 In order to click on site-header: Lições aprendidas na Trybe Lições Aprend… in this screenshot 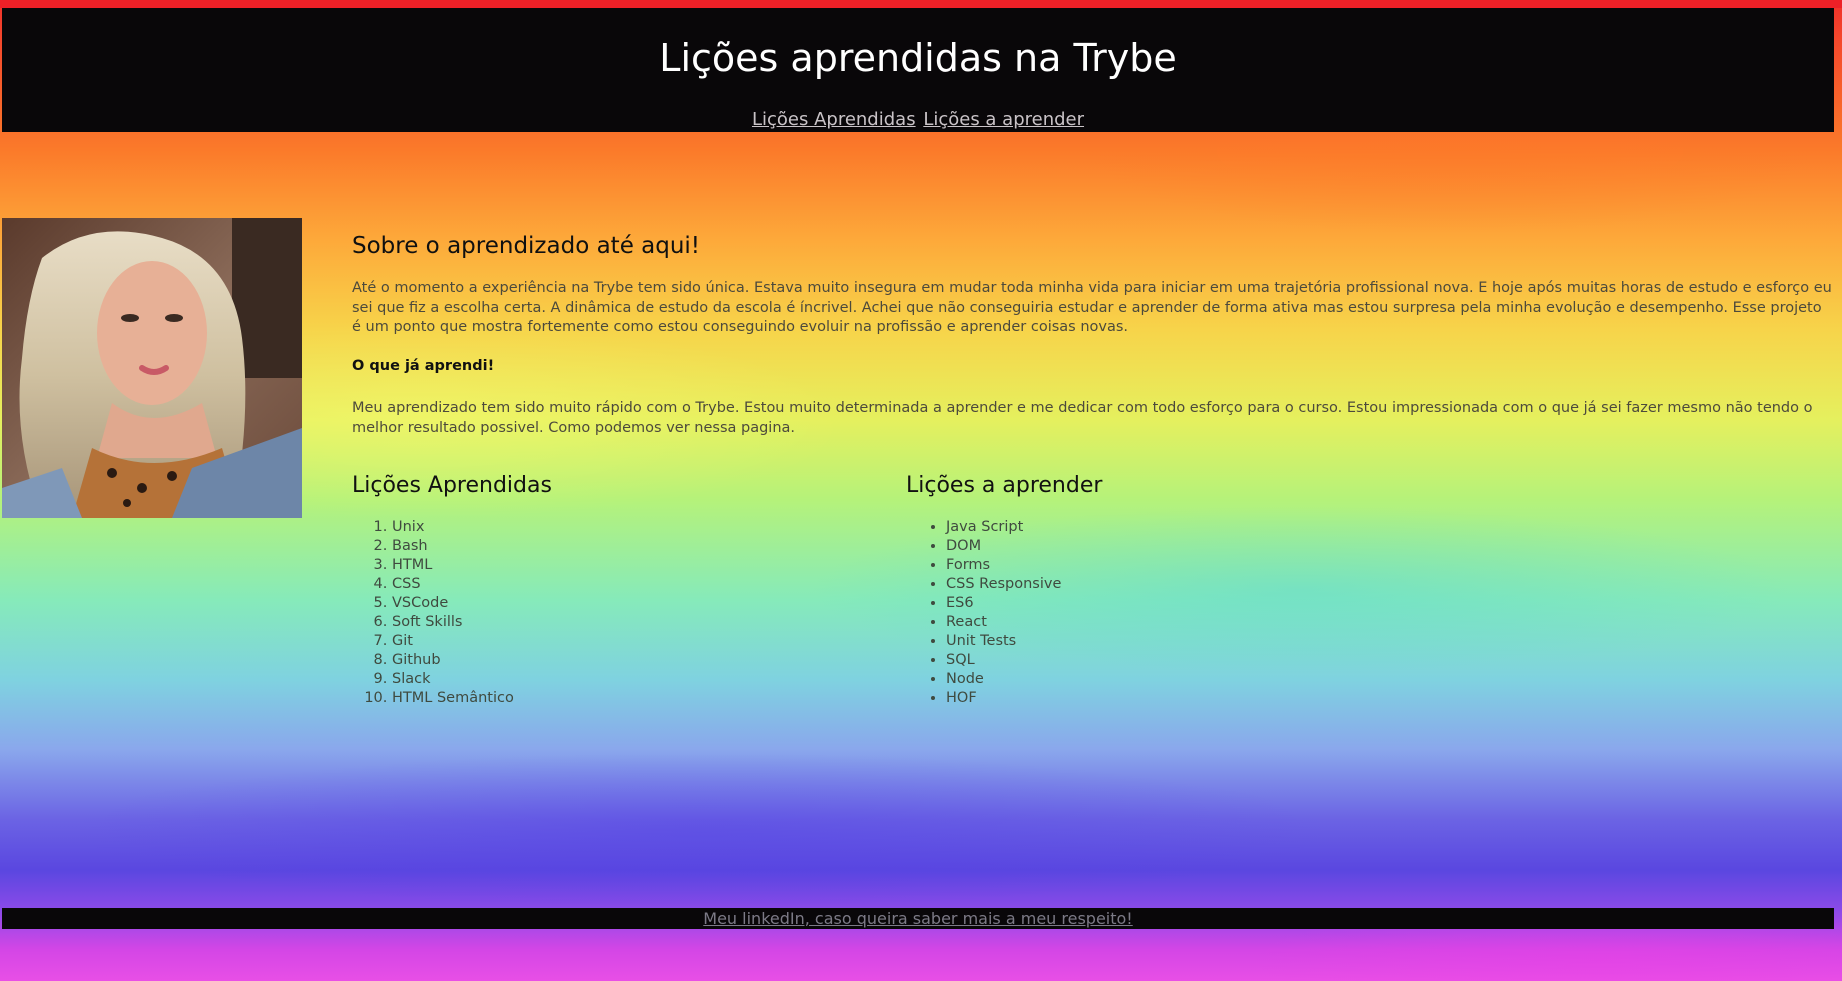, I will do `click(918, 70)`.